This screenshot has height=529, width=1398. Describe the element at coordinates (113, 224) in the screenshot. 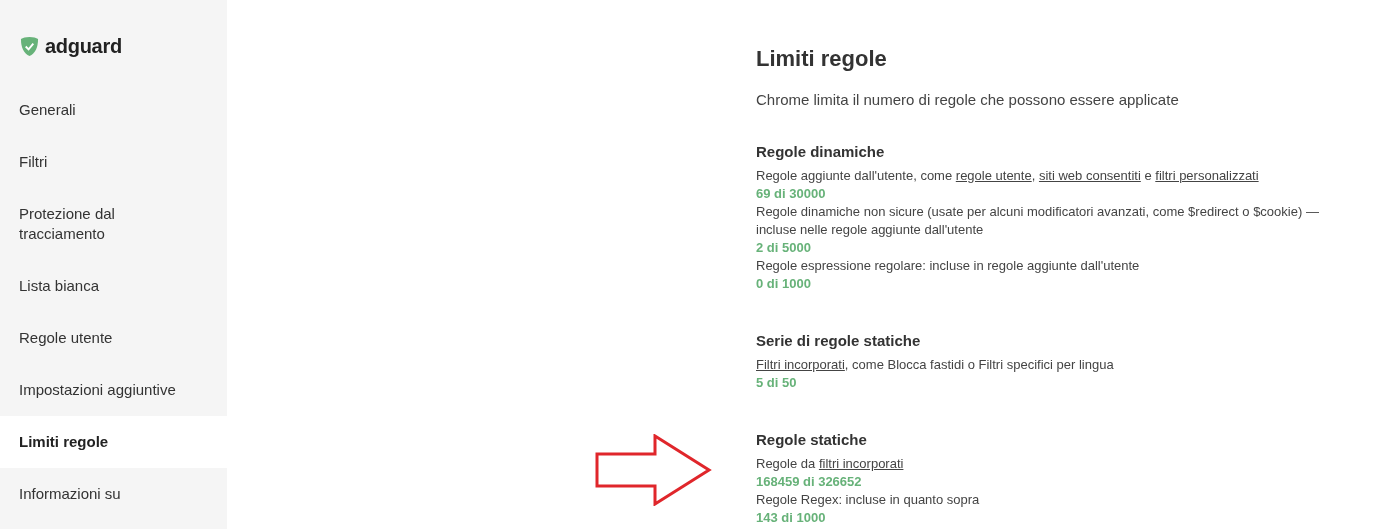

I see `sidebar-item: Protezione dal tracciamento` at that location.